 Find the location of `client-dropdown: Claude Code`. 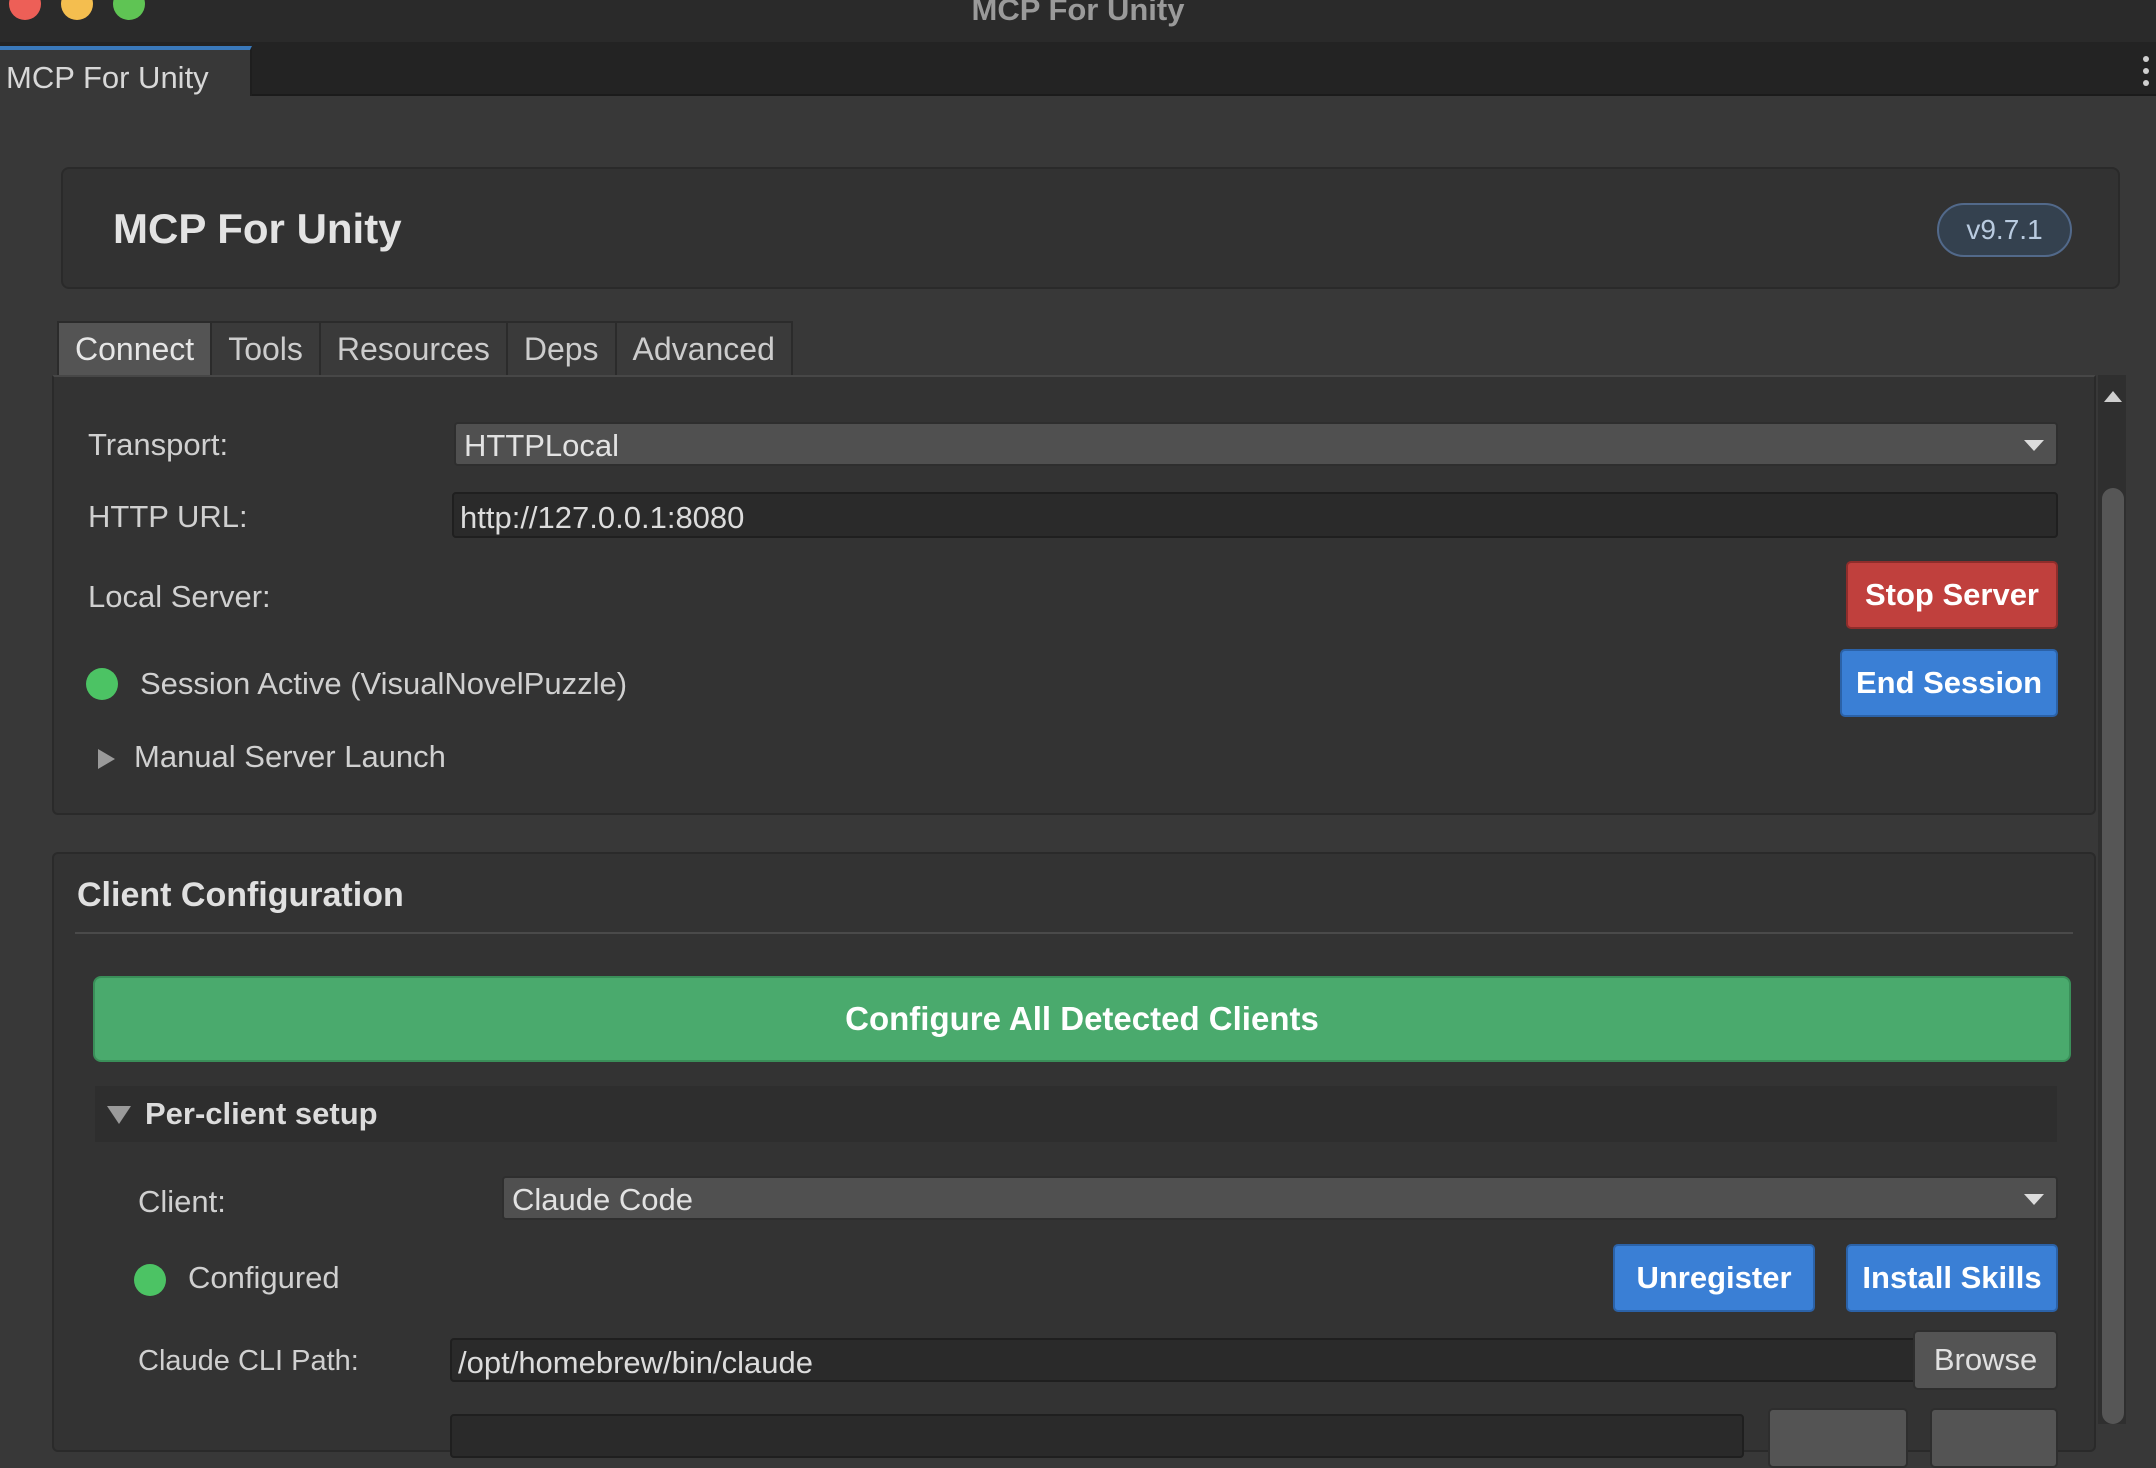

client-dropdown: Claude Code is located at coordinates (1280, 1198).